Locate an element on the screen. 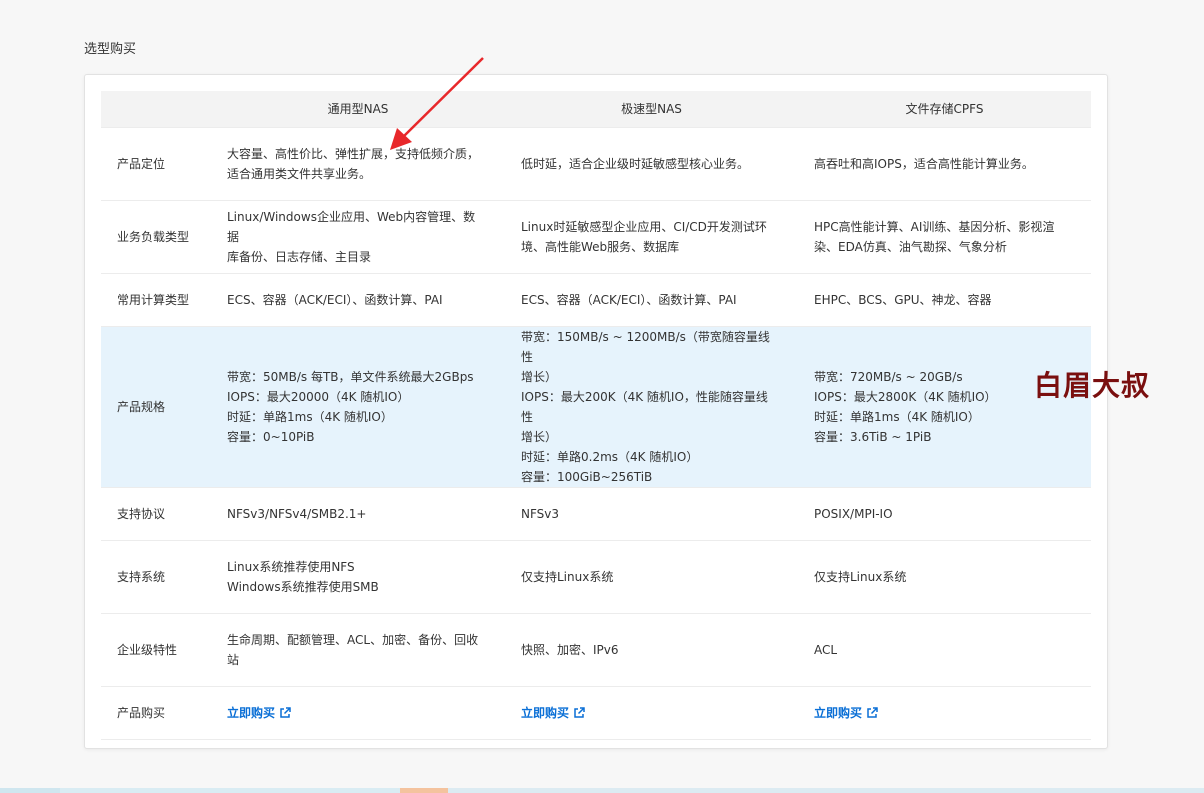  buy-now-link-cpfs: 立即购买 is located at coordinates (846, 713).